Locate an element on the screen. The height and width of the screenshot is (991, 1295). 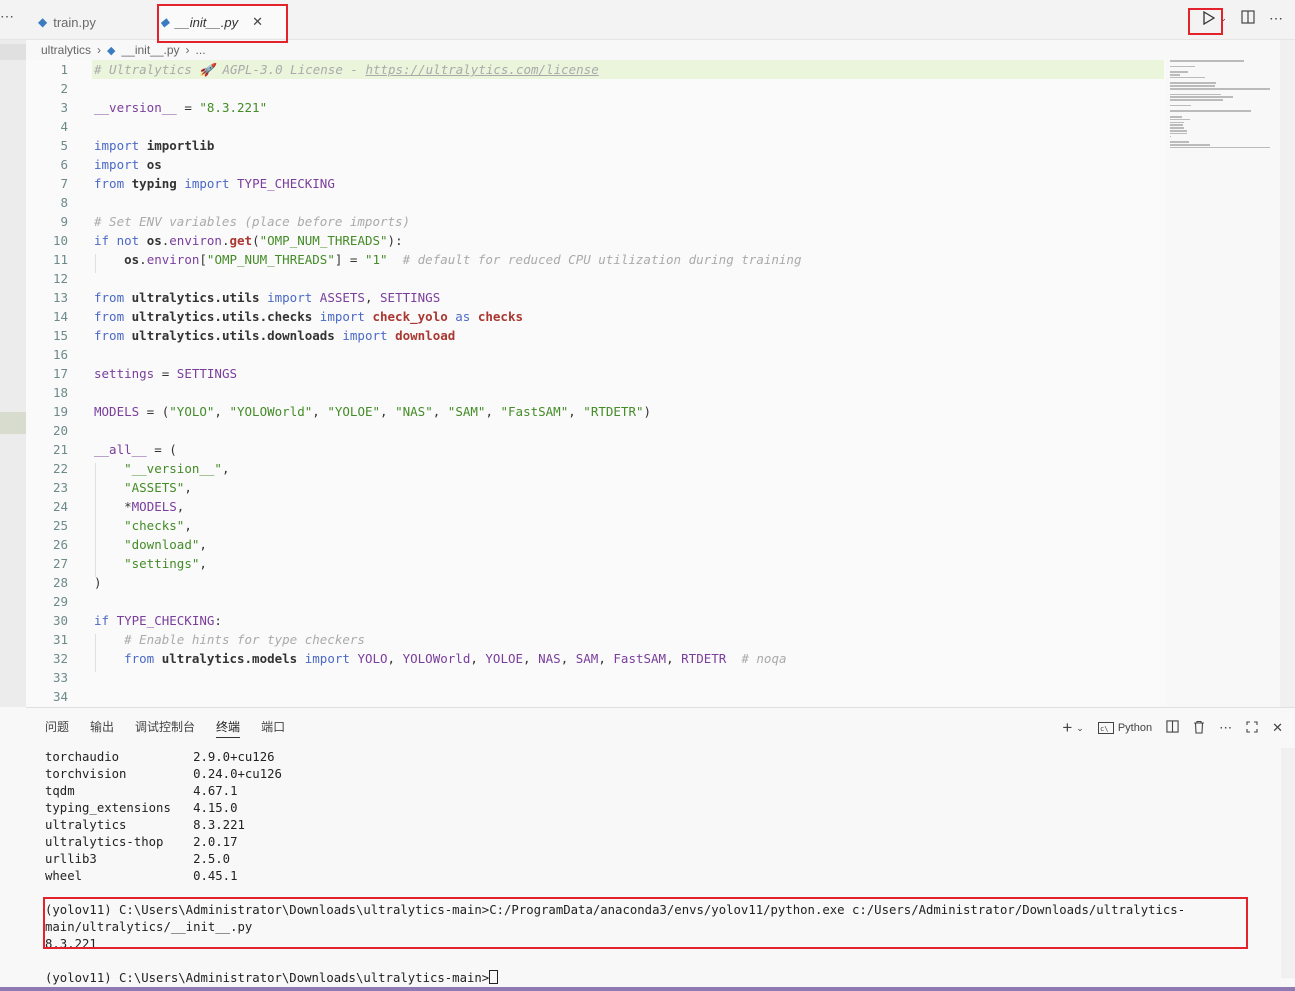
terminal-text: typing_extensions 4.15.0 is located at coordinates (141, 808).